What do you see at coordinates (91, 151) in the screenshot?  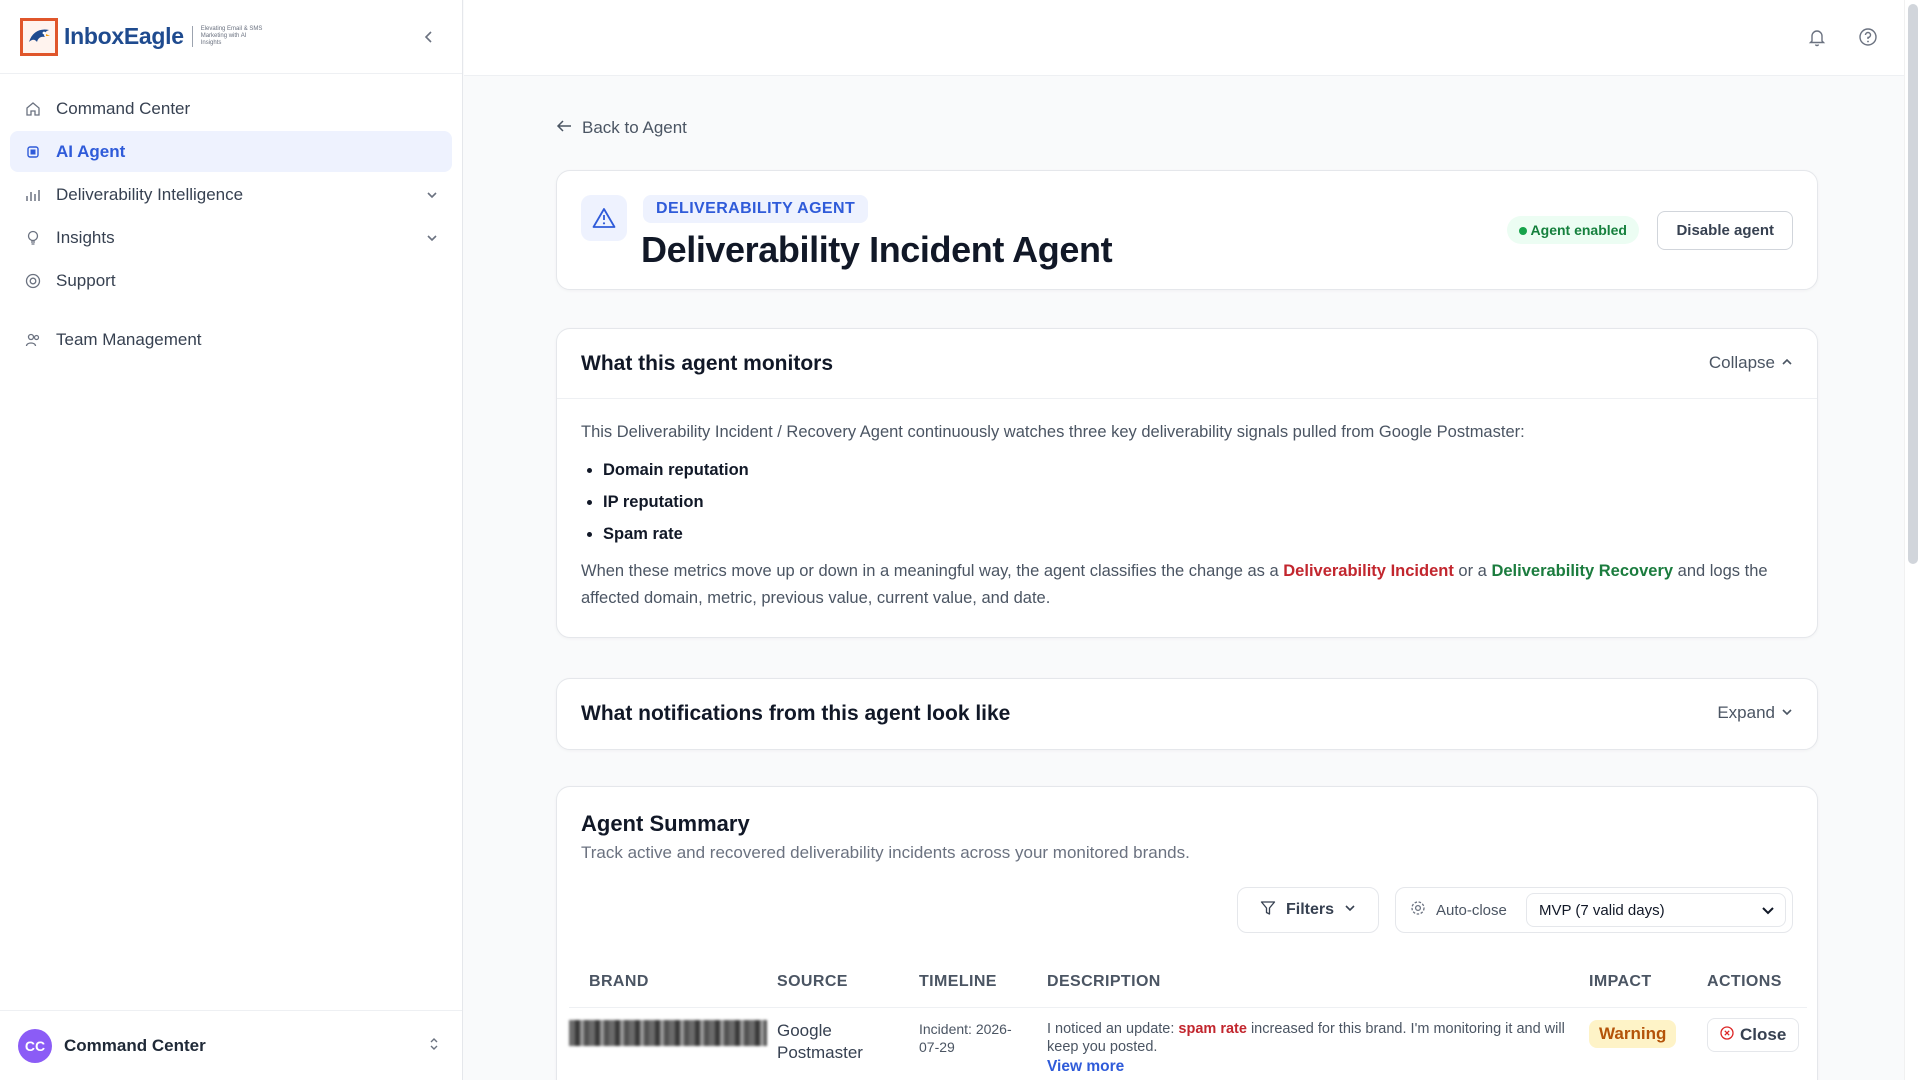 I see `sidebar-item-label: AI Agent` at bounding box center [91, 151].